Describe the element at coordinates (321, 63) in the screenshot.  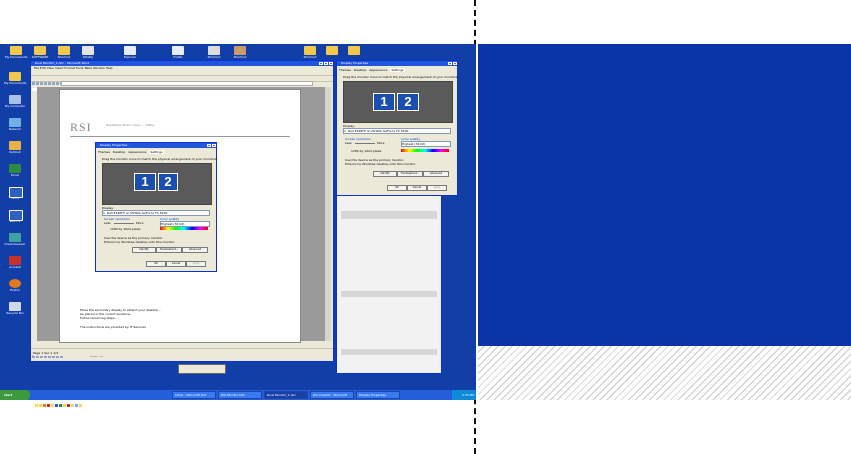
I see `minimize-button` at that location.